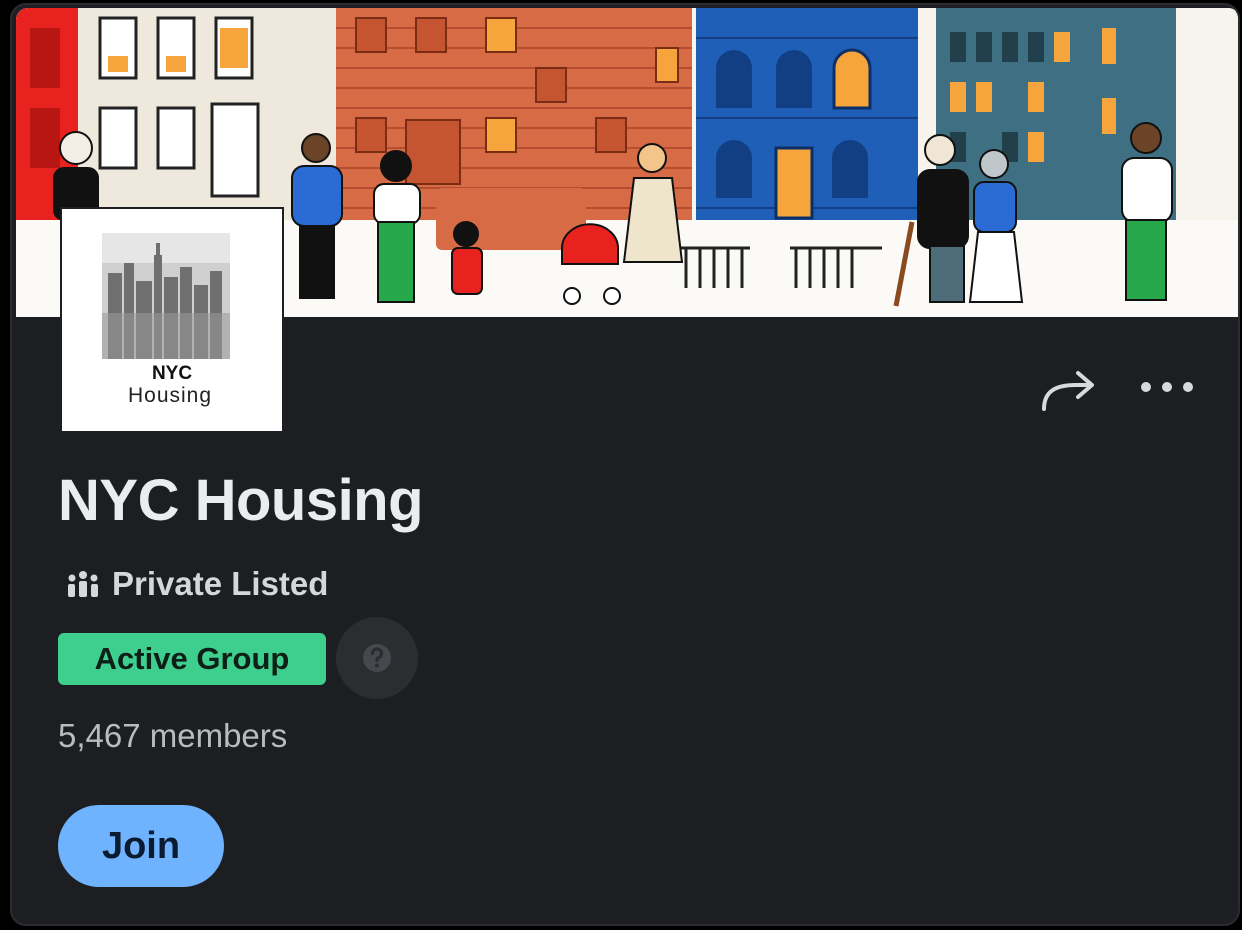 This screenshot has height=930, width=1242. I want to click on privacy-label: Private Listed, so click(220, 583).